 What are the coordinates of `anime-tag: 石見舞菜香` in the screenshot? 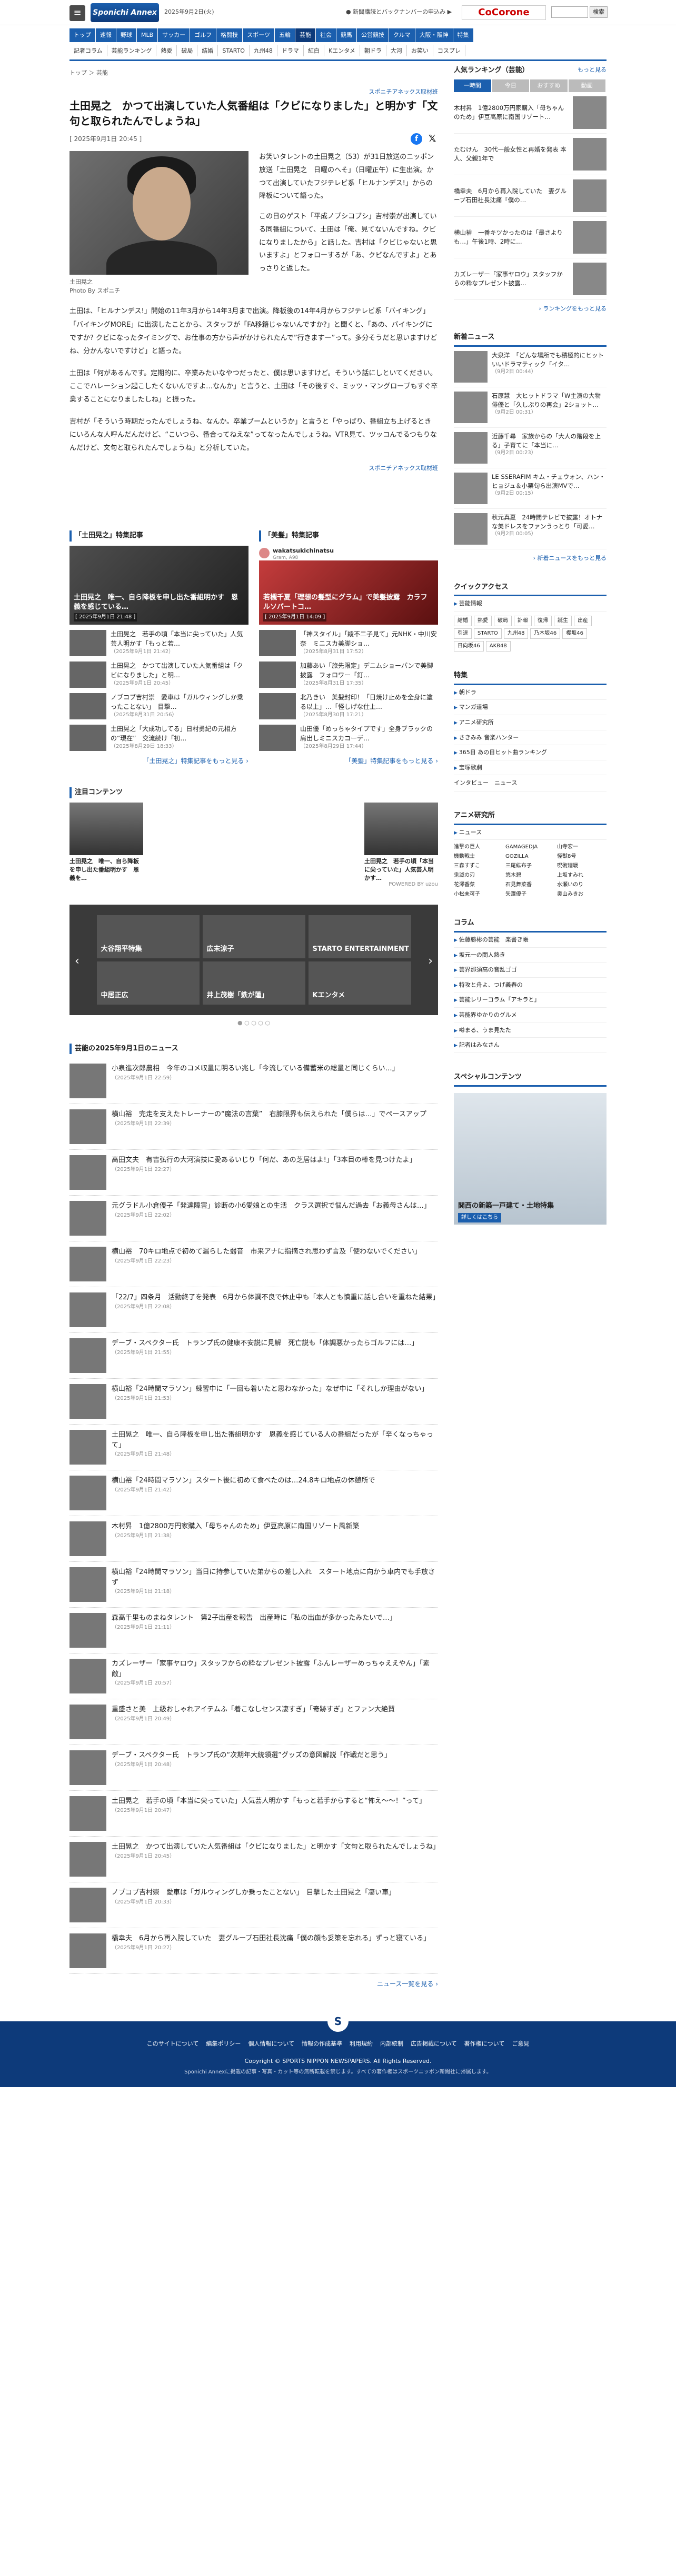 It's located at (530, 885).